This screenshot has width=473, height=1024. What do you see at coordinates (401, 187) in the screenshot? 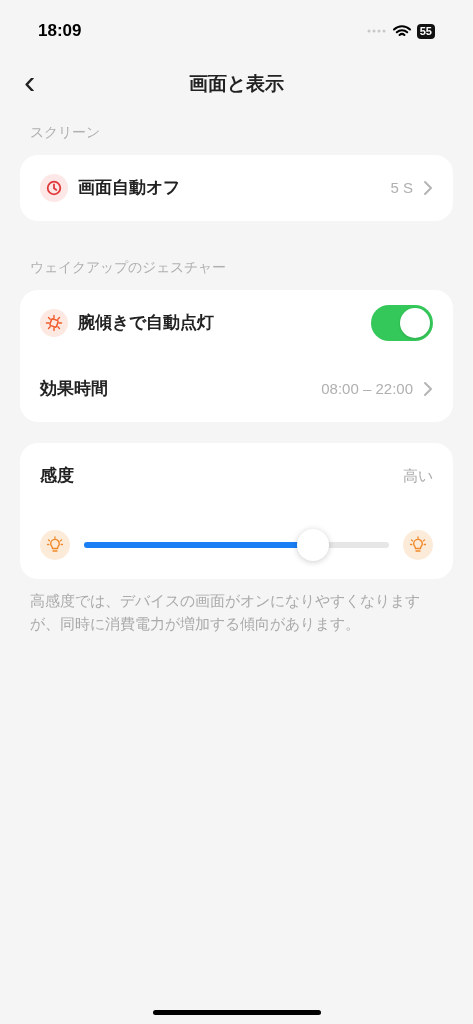
I see `row-value: 5 S` at bounding box center [401, 187].